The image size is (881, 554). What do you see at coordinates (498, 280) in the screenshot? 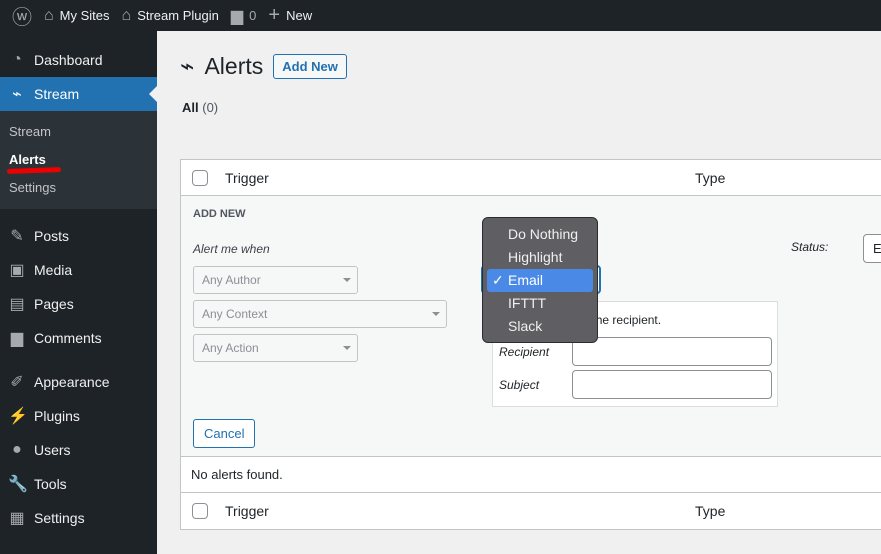
I see `checkmark-icon: ✓` at bounding box center [498, 280].